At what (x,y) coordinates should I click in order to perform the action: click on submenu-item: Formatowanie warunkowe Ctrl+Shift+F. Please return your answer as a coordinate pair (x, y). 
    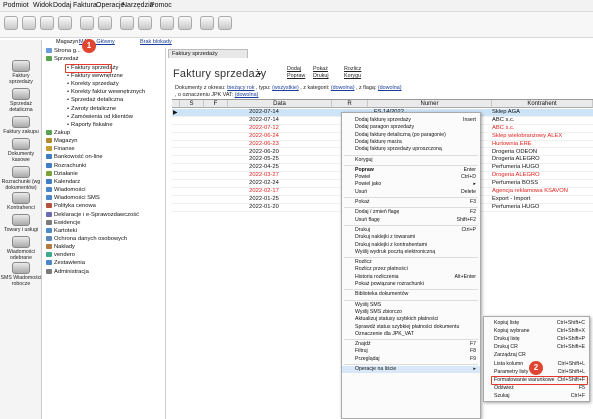
    Looking at the image, I should click on (536, 380).